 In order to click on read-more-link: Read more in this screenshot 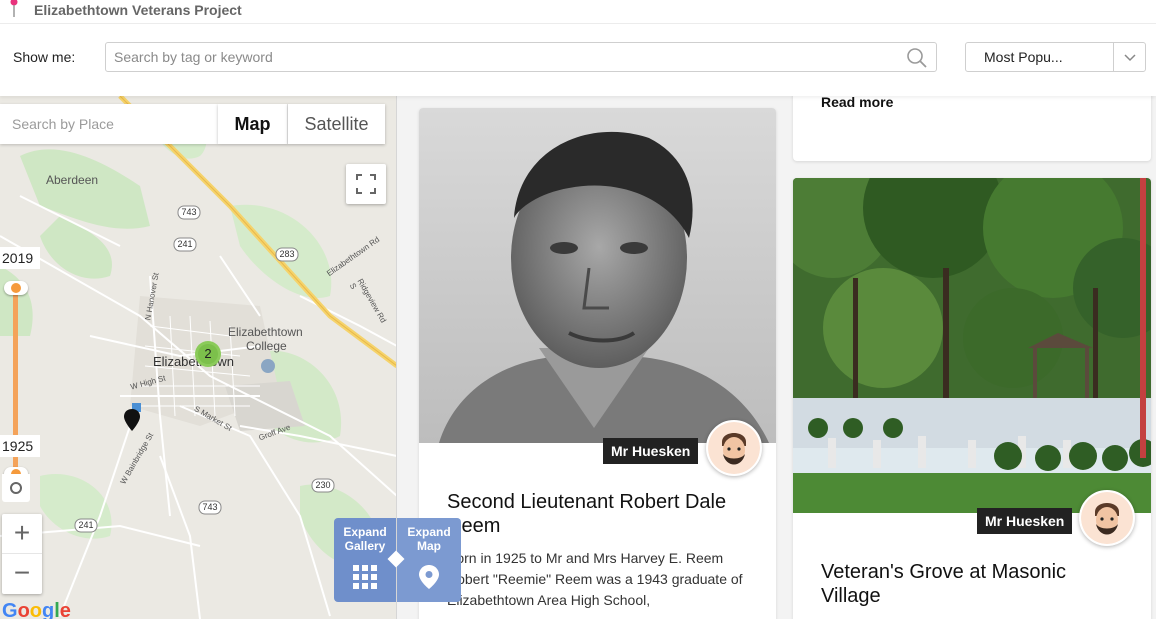, I will do `click(857, 103)`.